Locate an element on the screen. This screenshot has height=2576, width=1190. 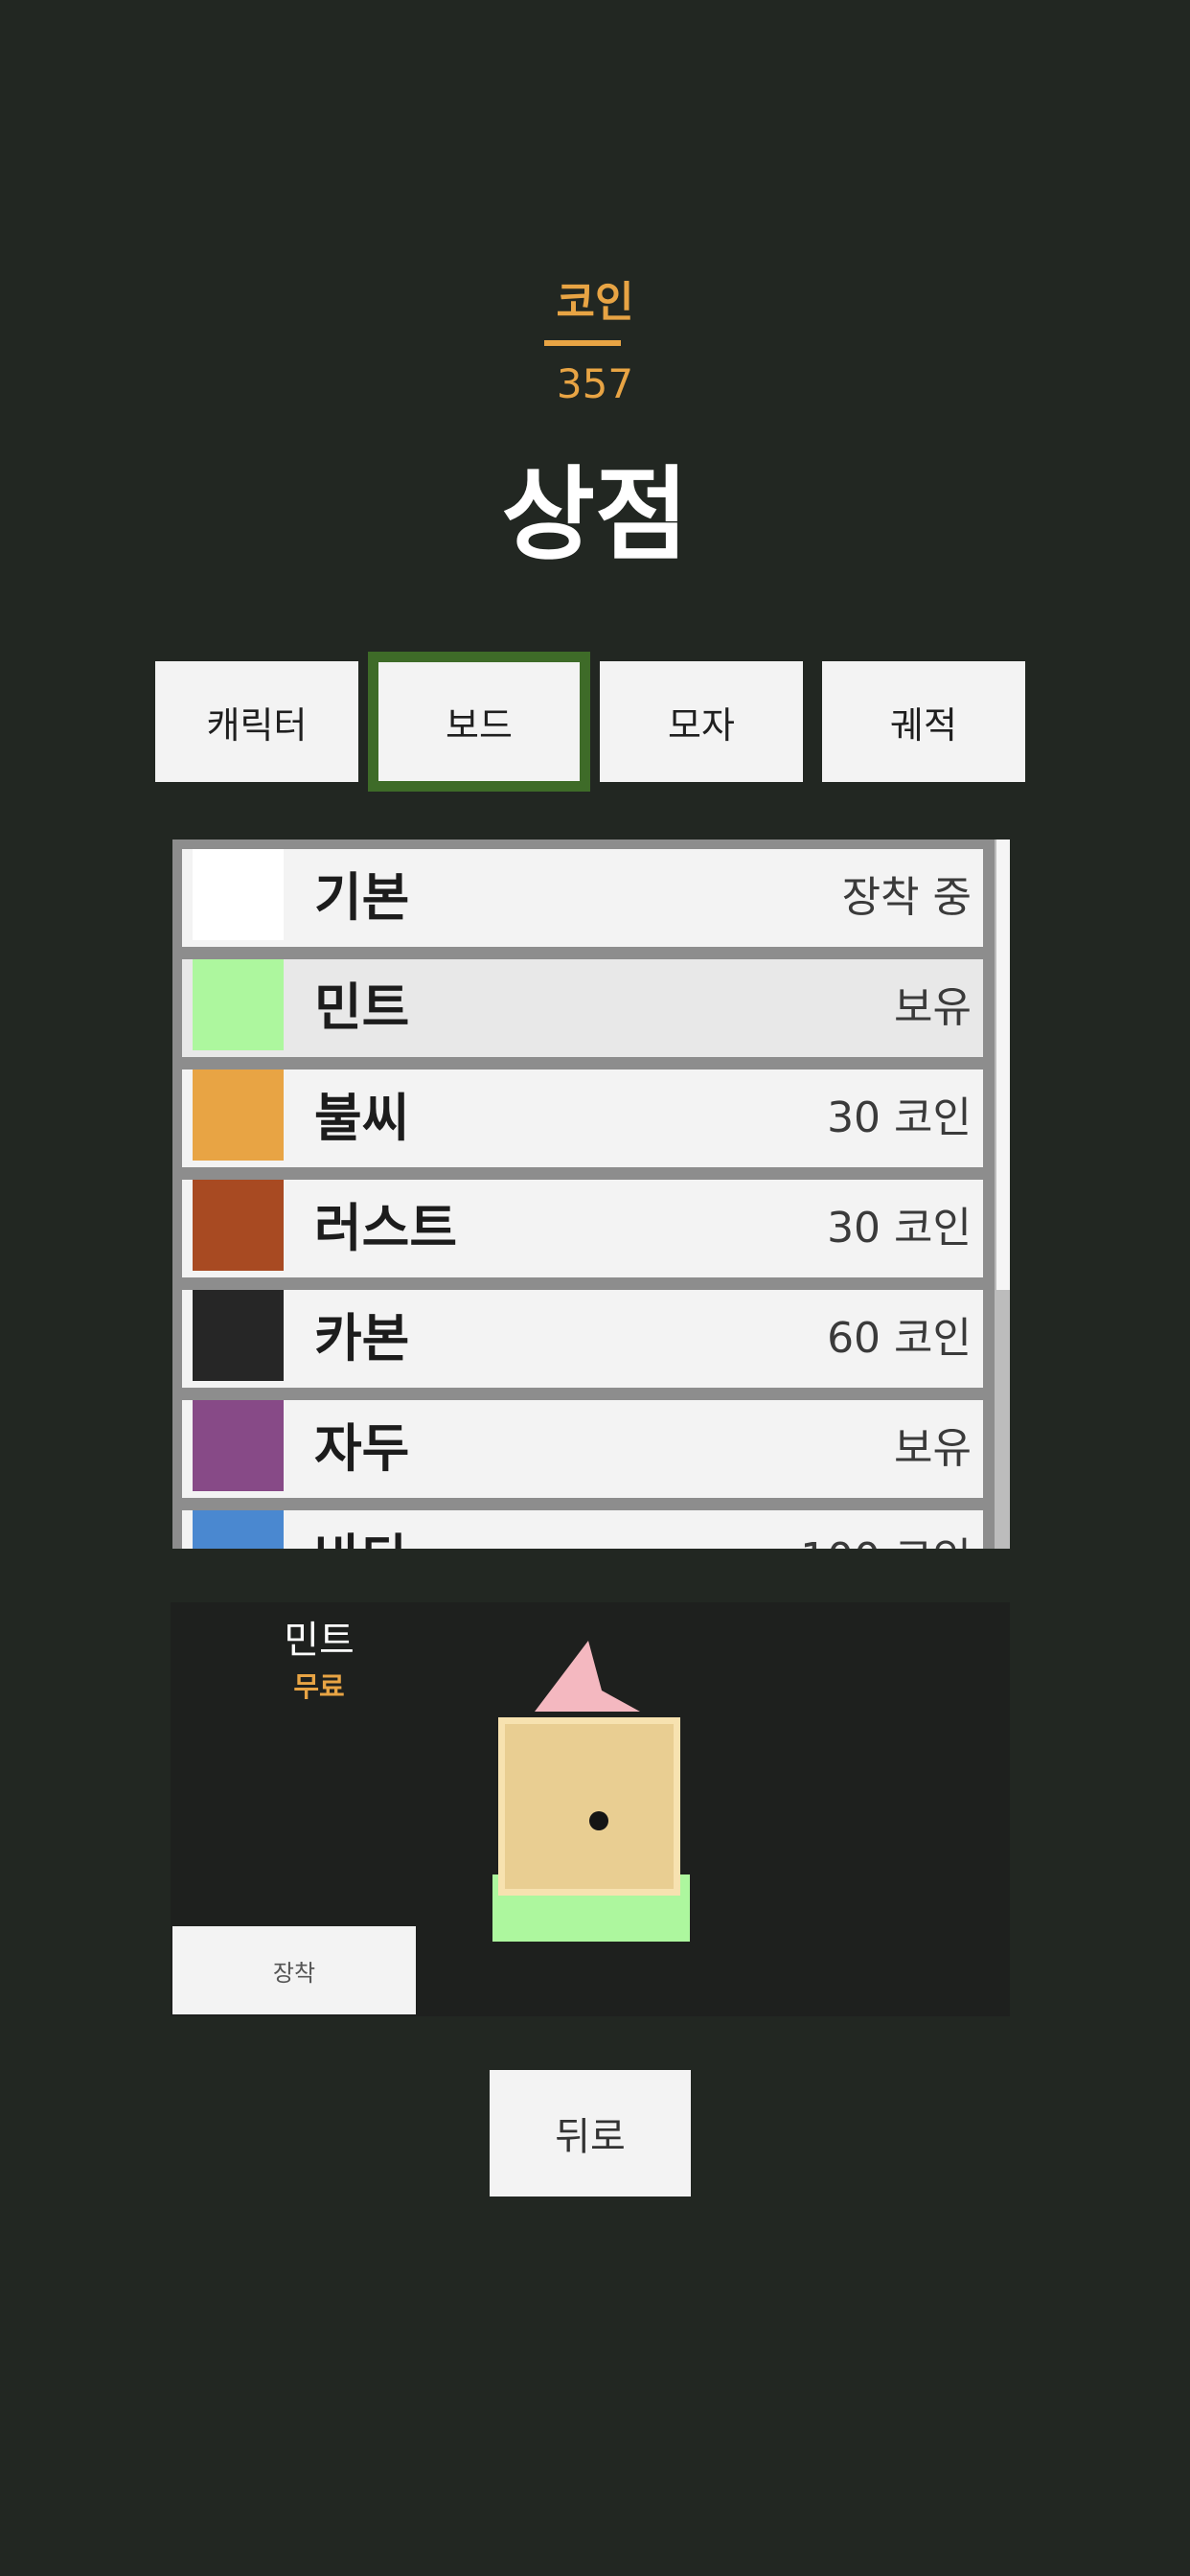
item-name: 기본 is located at coordinates (362, 897).